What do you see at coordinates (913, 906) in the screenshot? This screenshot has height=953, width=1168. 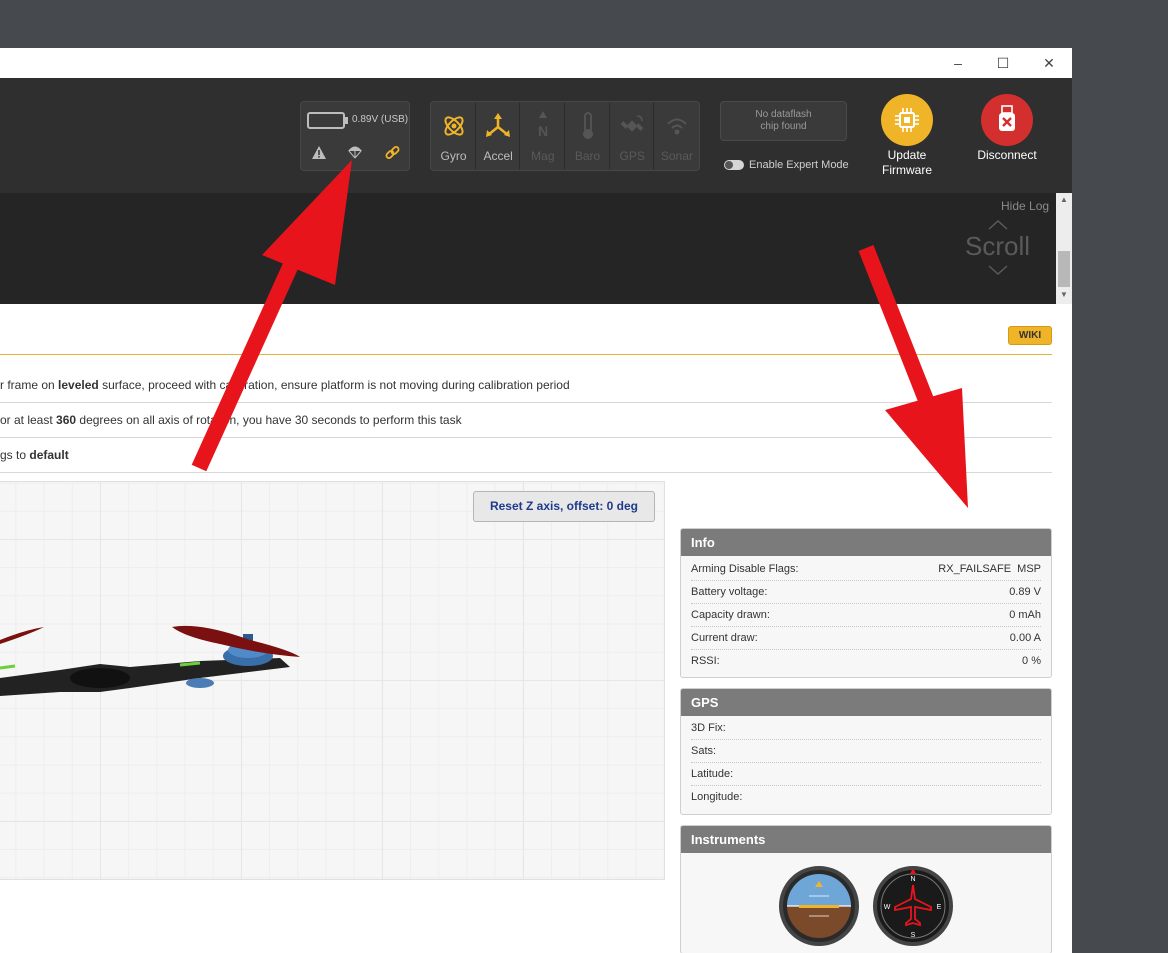 I see `heading-indicator: N S W E` at bounding box center [913, 906].